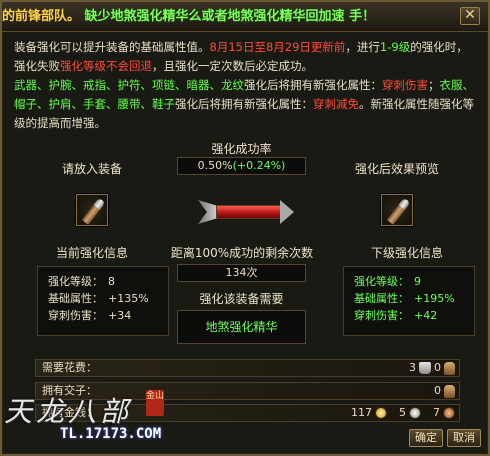 This screenshot has height=456, width=490. What do you see at coordinates (232, 66) in the screenshot?
I see `desc-text: ，且强化一定次数后必定成功。` at bounding box center [232, 66].